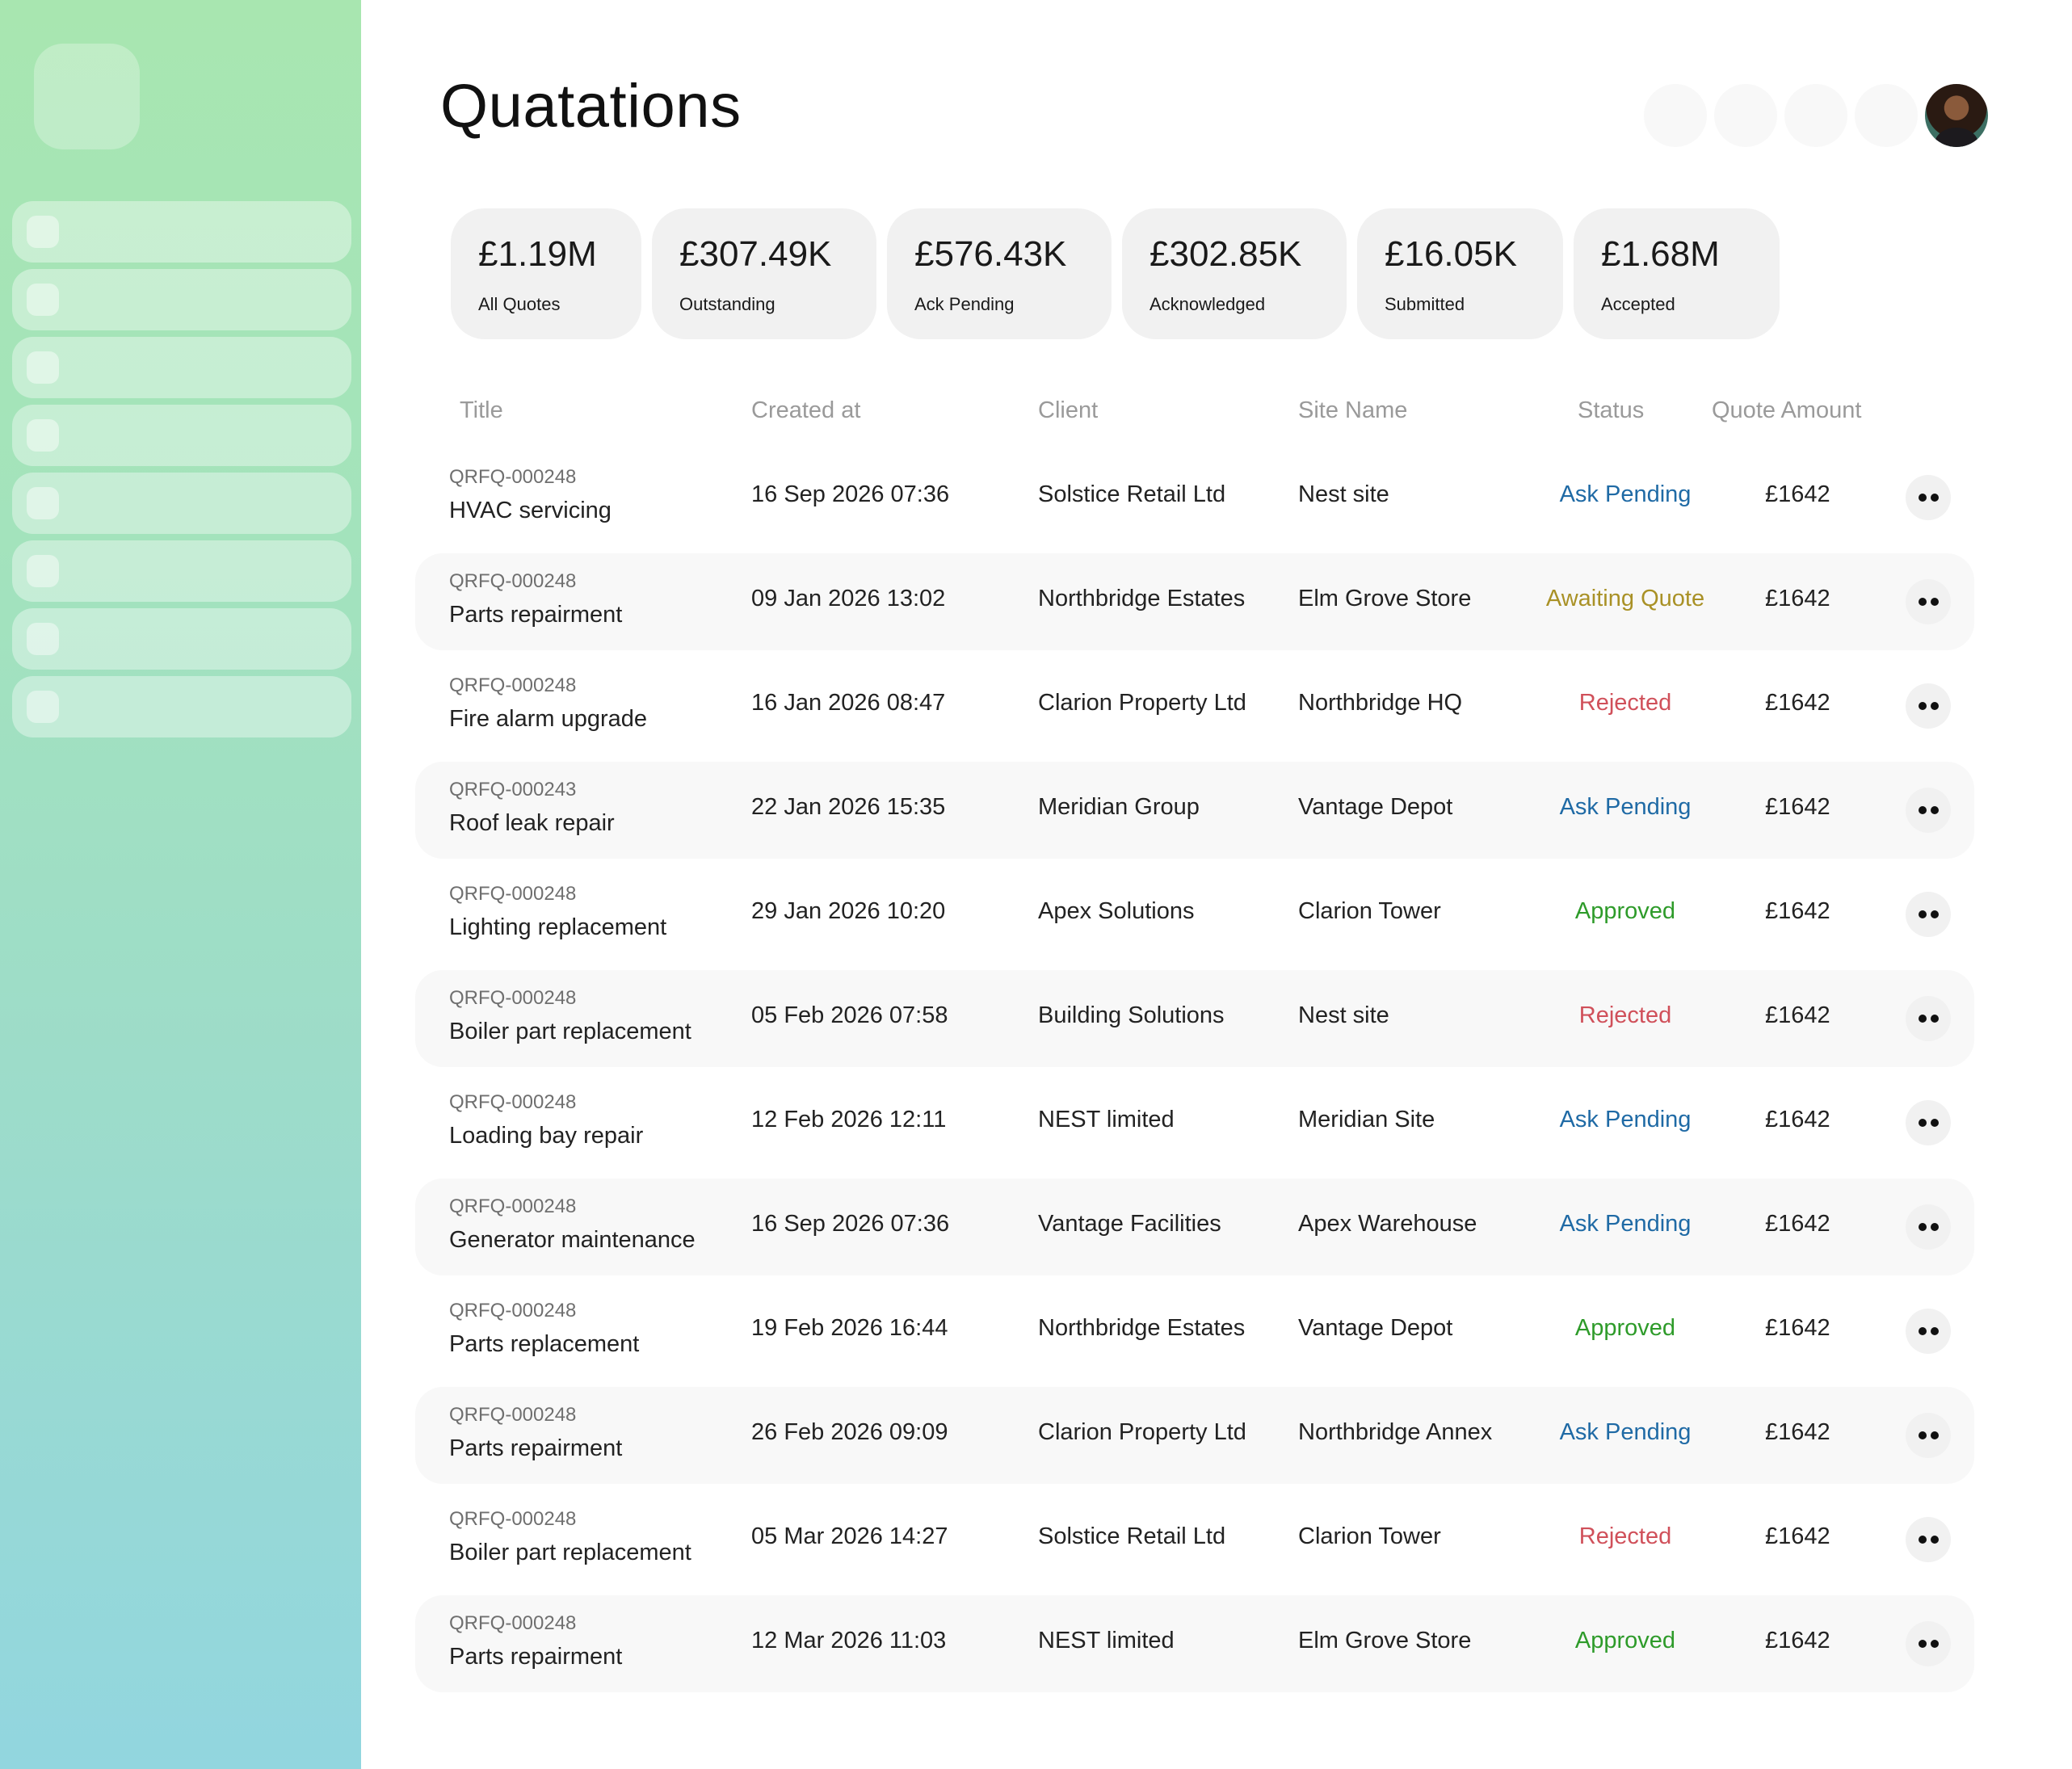 The image size is (2072, 1769). I want to click on stat-card-acknowledged: £302.85K Acknowledged, so click(1234, 273).